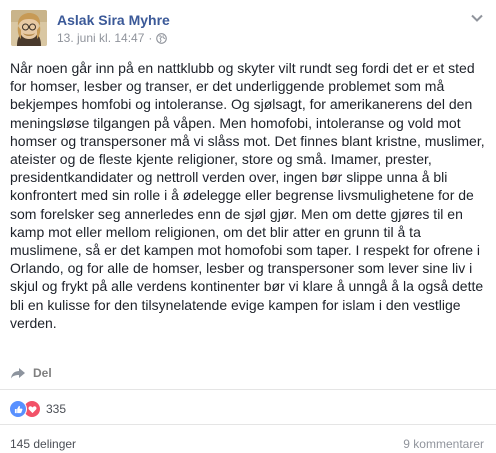  I want to click on post-footer: 145 delinger 9 kommentarer, so click(247, 444).